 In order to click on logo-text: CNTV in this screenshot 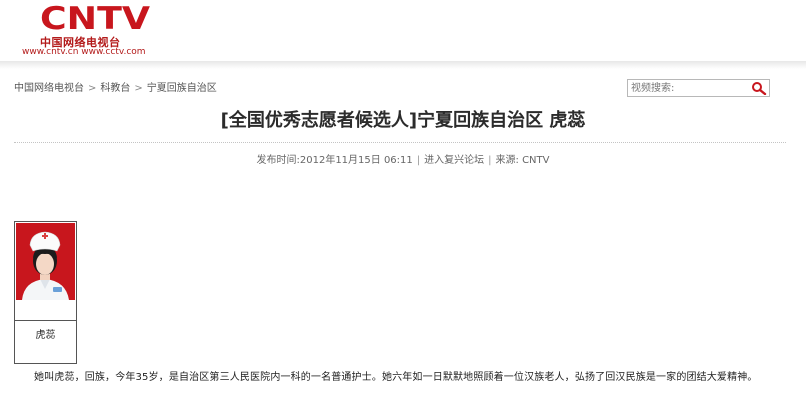, I will do `click(95, 18)`.